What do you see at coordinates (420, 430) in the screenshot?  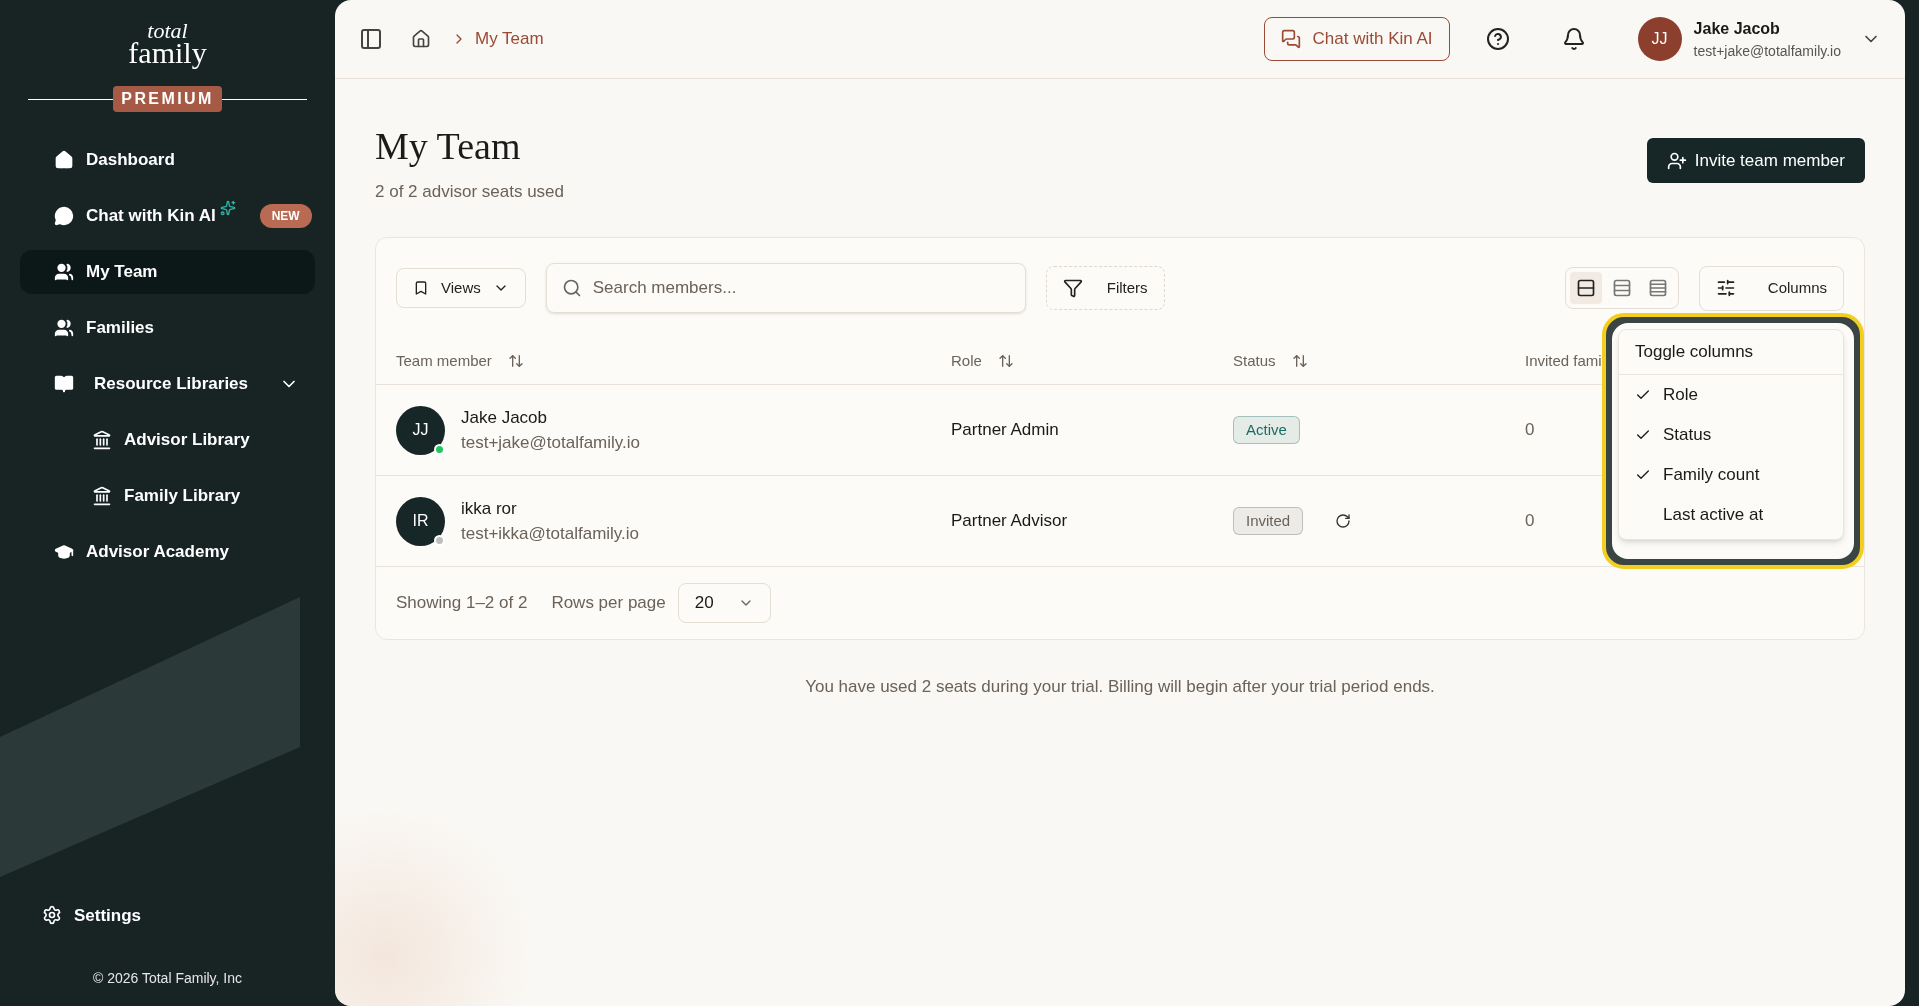 I see `member-avatar: JJ` at bounding box center [420, 430].